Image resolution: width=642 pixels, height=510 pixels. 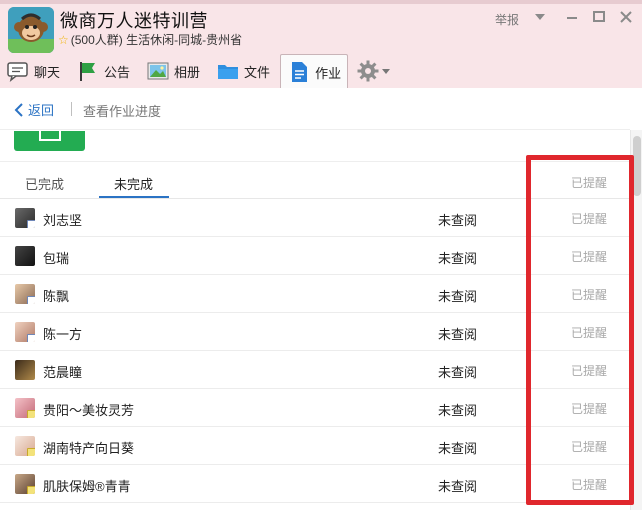 I want to click on triangle-down-icon, so click(x=540, y=17).